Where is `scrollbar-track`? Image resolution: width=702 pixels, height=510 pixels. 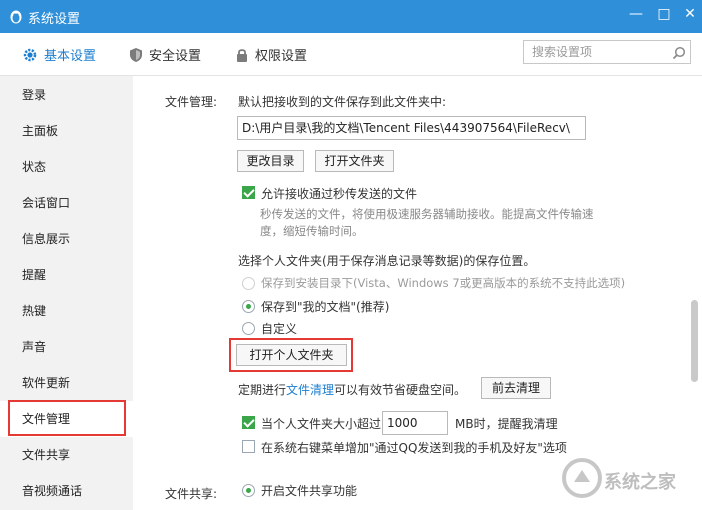
scrollbar-track is located at coordinates (695, 293).